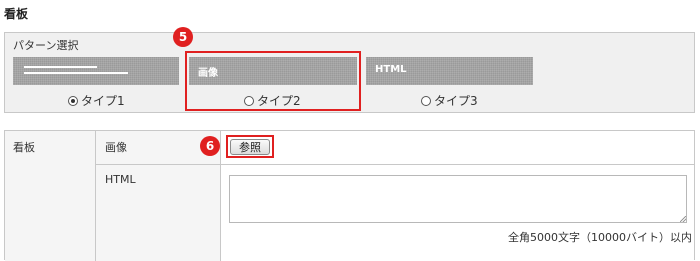  Describe the element at coordinates (120, 179) in the screenshot. I see `html-field-label: HTML` at that location.